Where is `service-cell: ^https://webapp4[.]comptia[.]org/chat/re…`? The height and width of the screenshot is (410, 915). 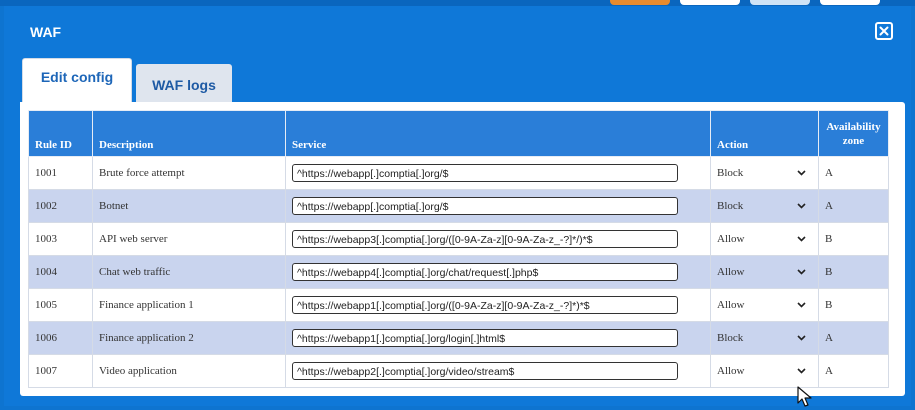
service-cell: ^https://webapp4[.]comptia[.]org/chat/re… is located at coordinates (498, 272).